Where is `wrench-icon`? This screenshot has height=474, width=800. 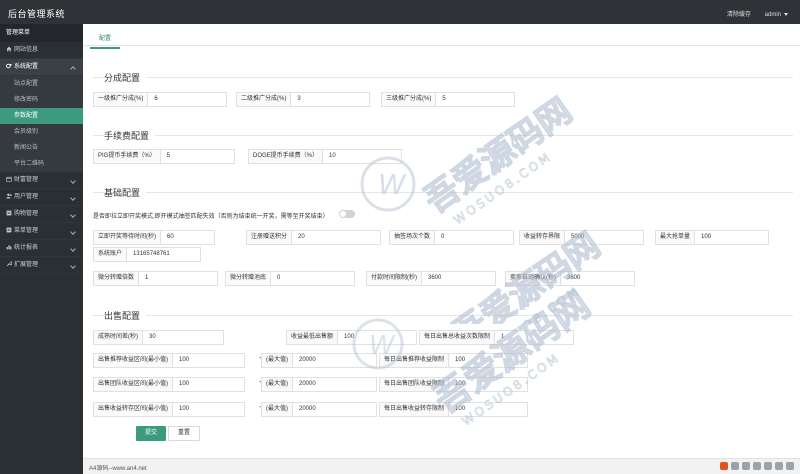
wrench-icon is located at coordinates (9, 264).